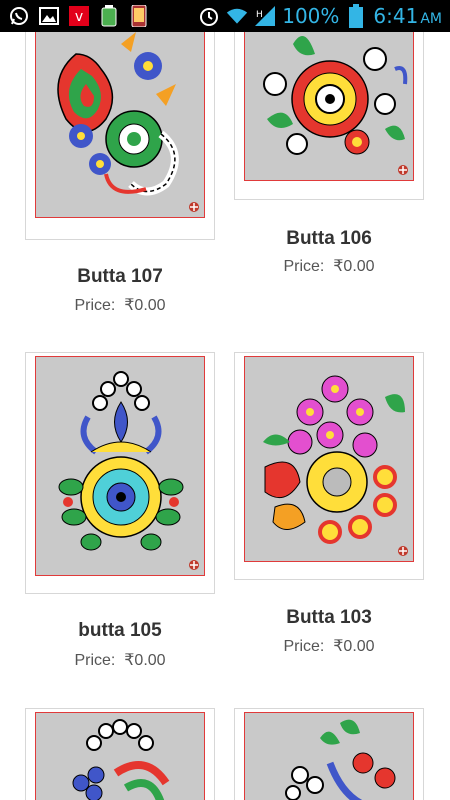  I want to click on vodafone-icon: v, so click(79, 16).